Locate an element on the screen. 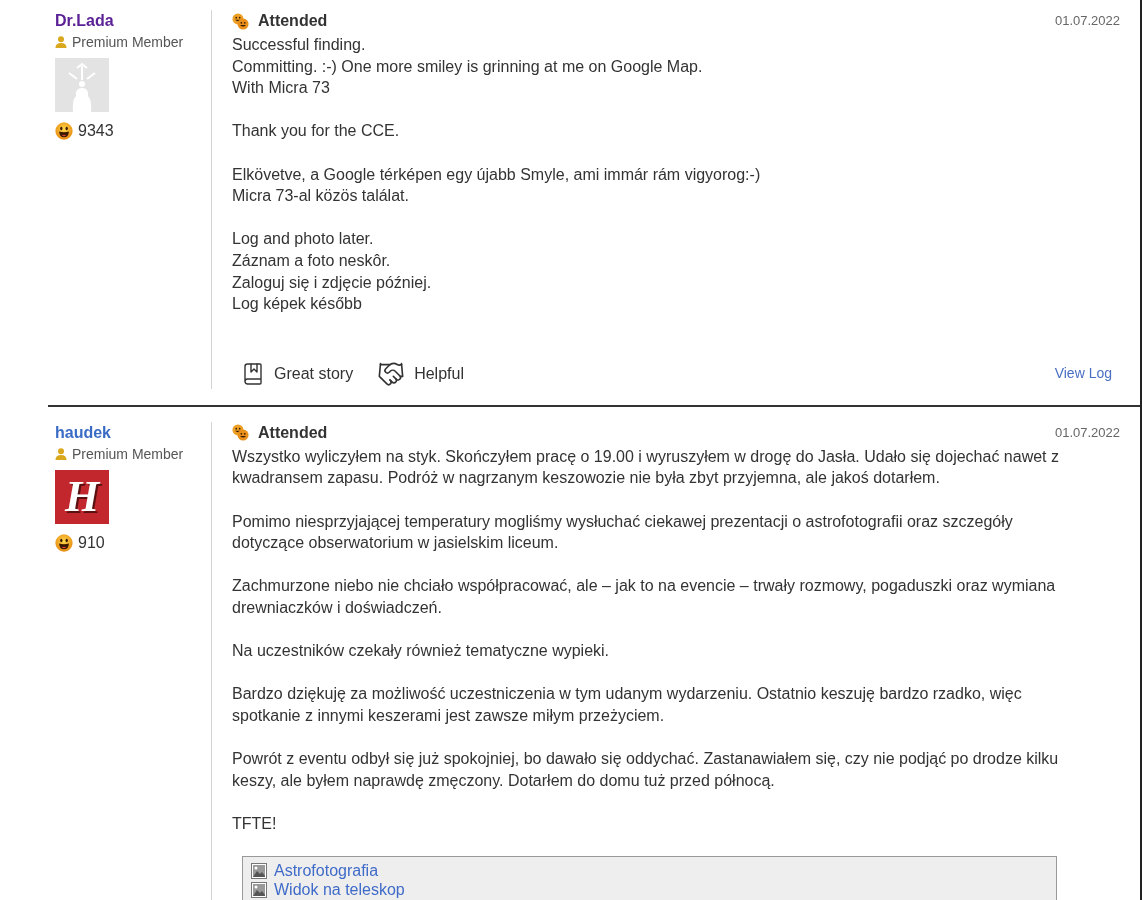 This screenshot has height=900, width=1142. default-avatar-placeholder is located at coordinates (82, 85).